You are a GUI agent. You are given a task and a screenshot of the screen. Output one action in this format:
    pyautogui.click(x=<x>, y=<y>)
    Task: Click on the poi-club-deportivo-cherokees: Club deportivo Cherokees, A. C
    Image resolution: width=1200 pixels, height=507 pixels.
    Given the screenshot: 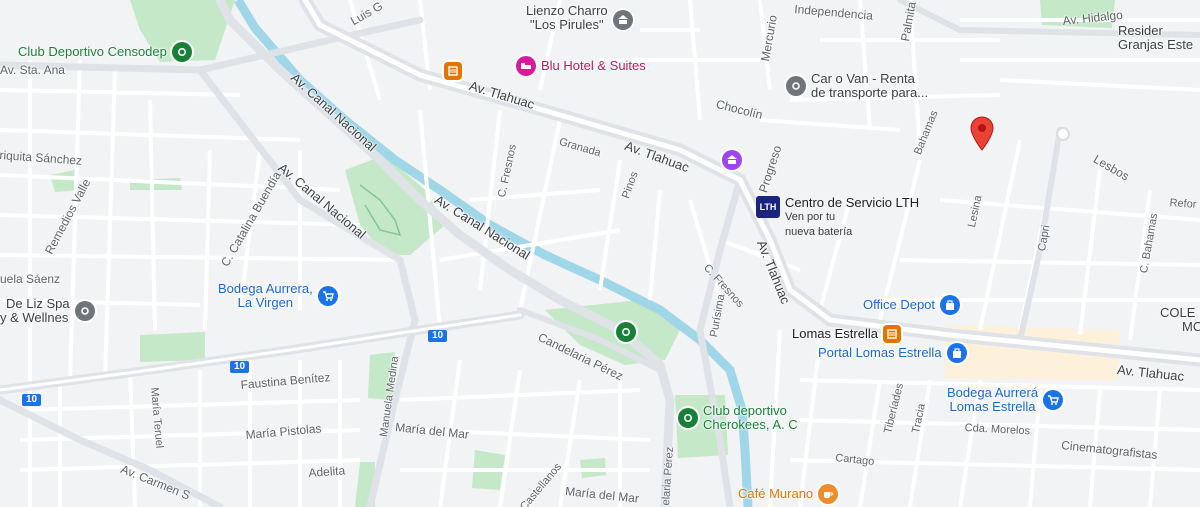 What is the action you would take?
    pyautogui.click(x=738, y=418)
    